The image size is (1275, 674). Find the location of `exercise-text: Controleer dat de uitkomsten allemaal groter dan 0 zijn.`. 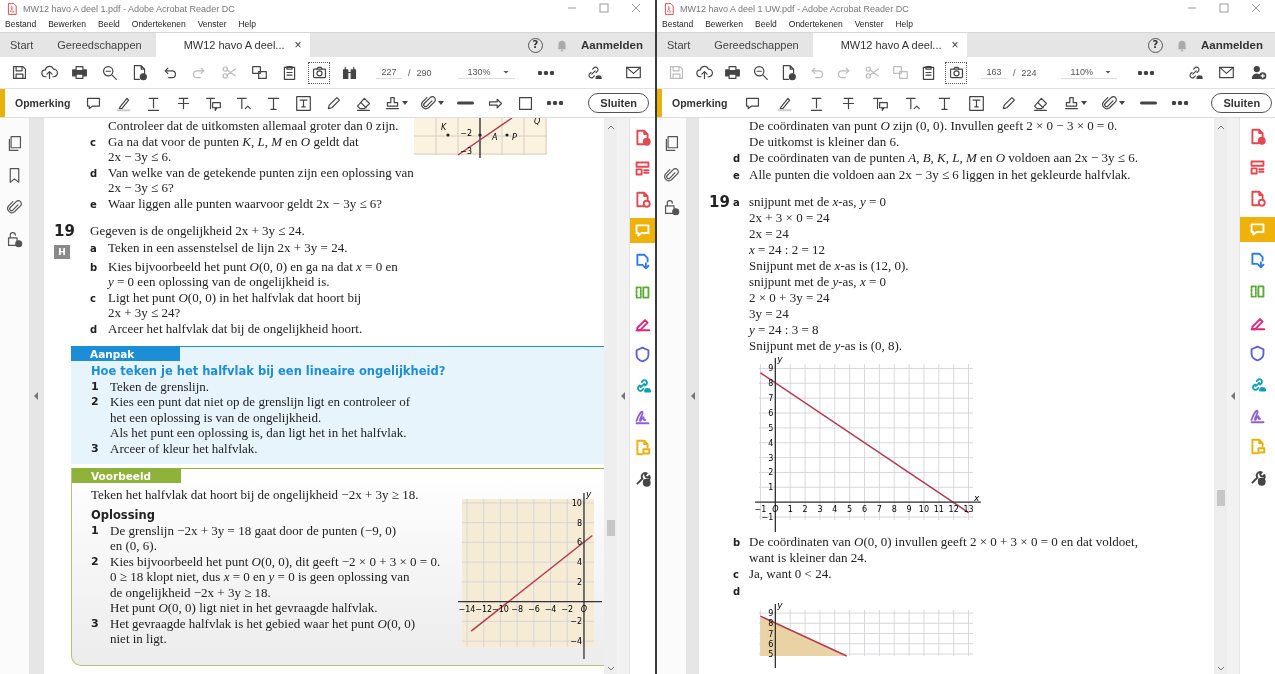

exercise-text: Controleer dat de uitkomsten allemaal groter dan 0 zijn. is located at coordinates (254, 126).